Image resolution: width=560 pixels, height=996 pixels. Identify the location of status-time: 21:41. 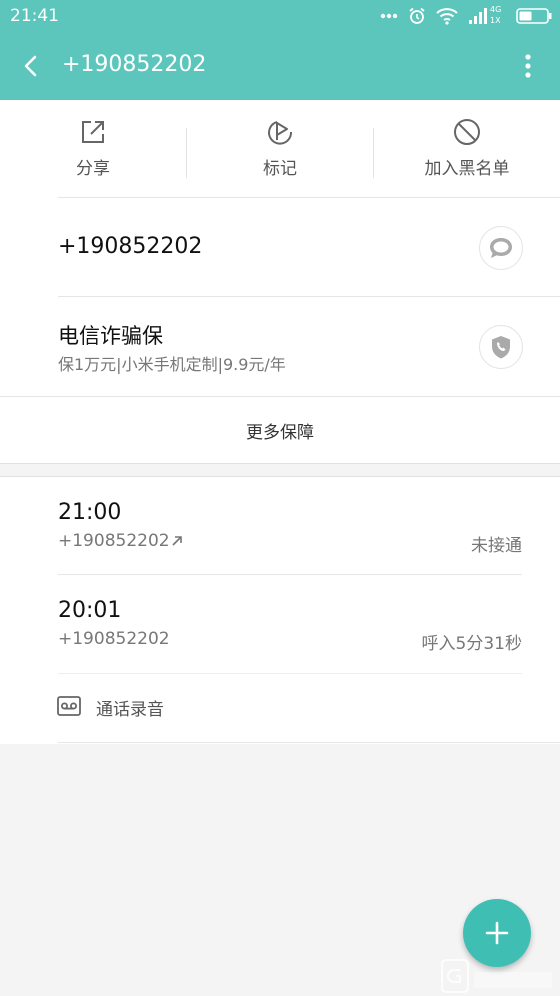
(34, 16).